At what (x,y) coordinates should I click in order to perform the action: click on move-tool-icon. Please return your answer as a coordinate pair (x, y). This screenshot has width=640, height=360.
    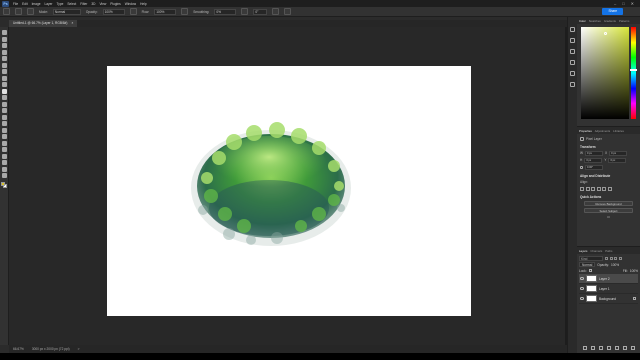
    Looking at the image, I should click on (4, 32).